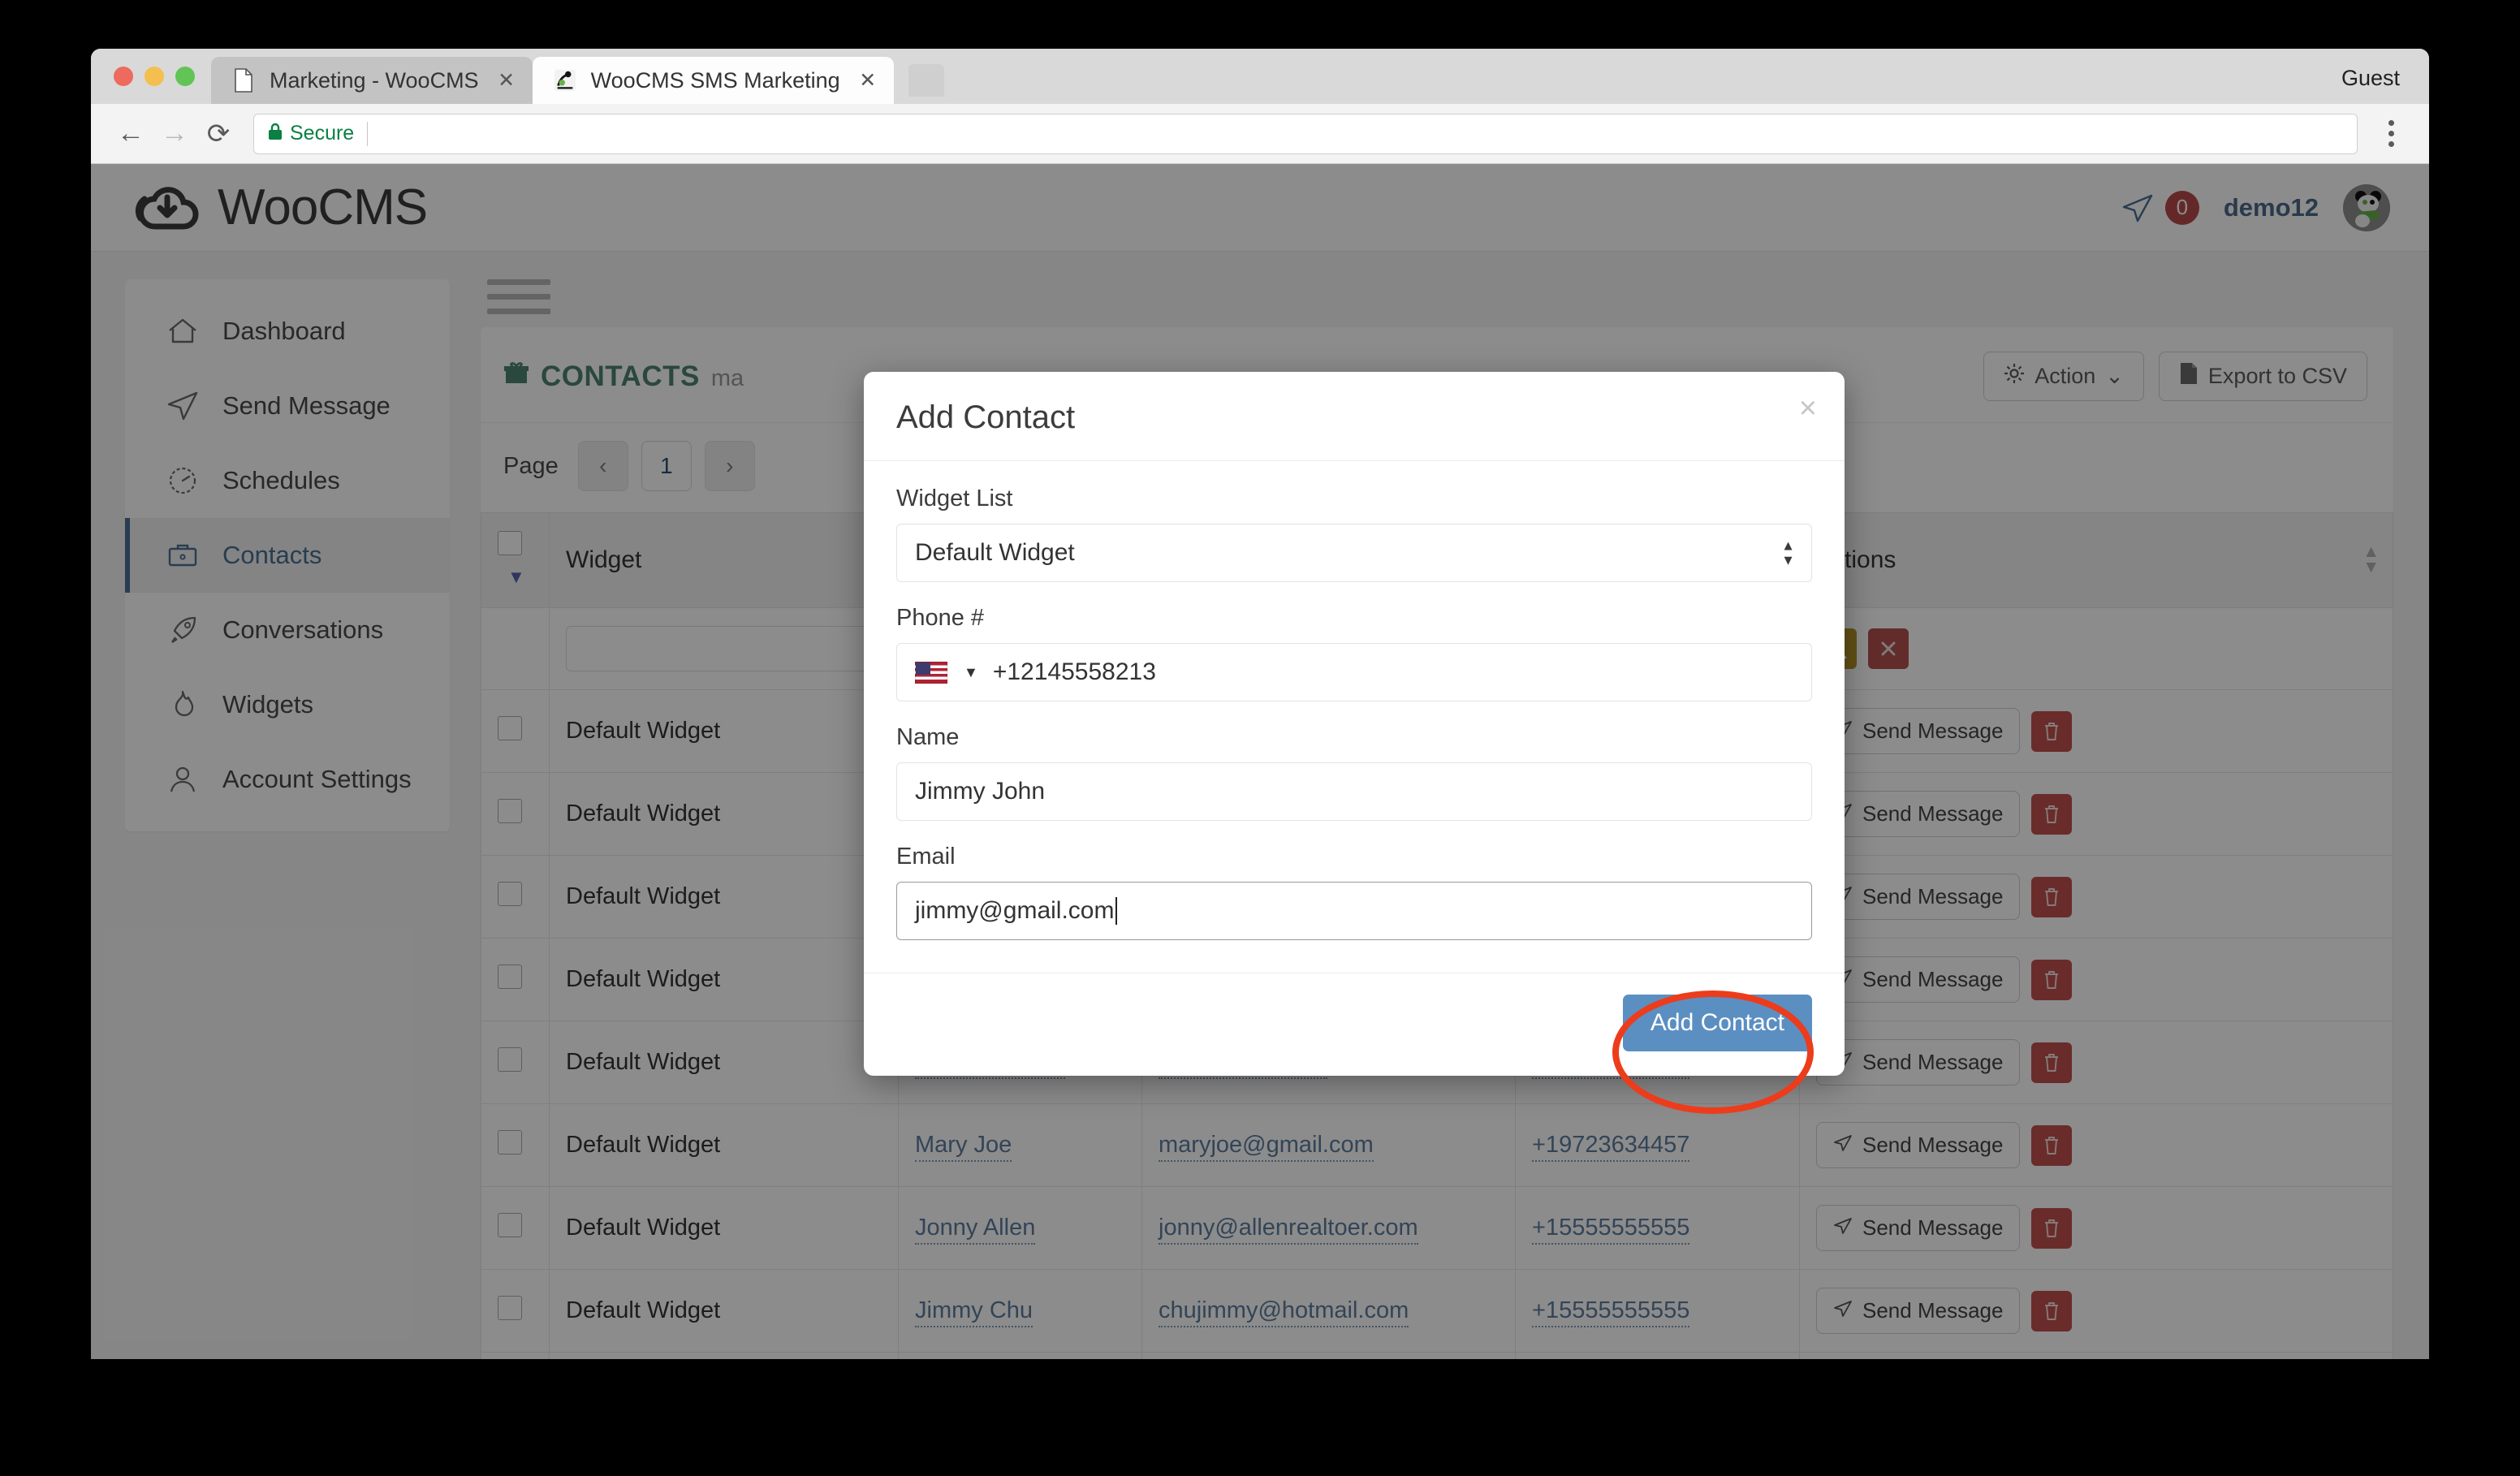 The image size is (2520, 1476). I want to click on widget-list-label: Widget List, so click(954, 499).